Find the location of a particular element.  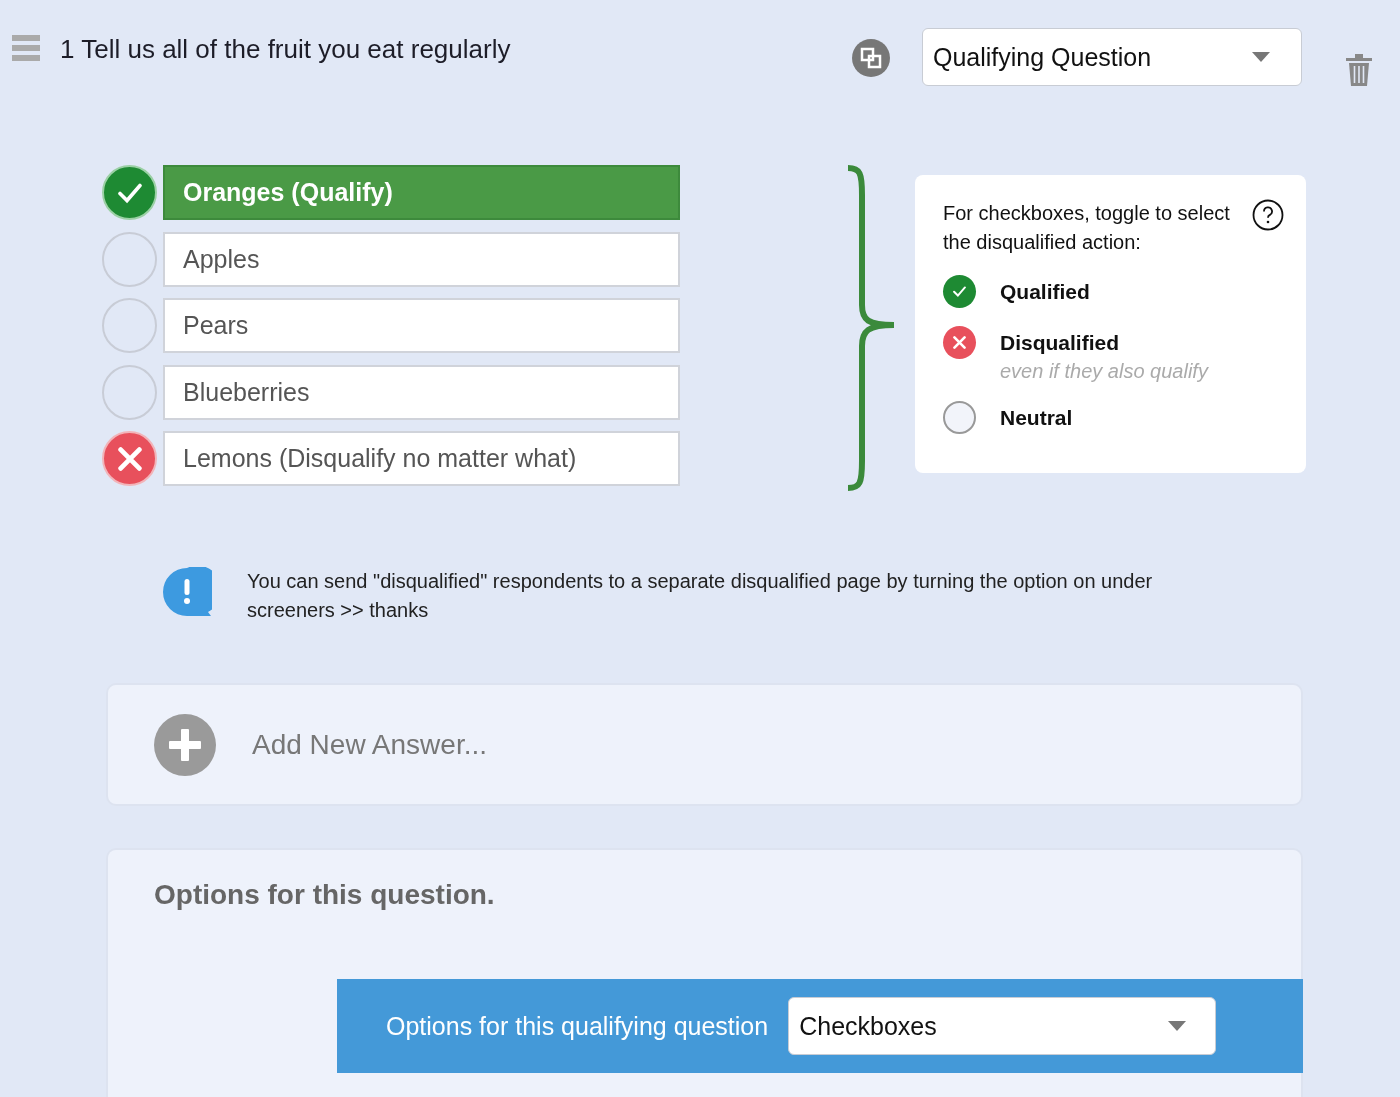

plus-icon is located at coordinates (185, 744).